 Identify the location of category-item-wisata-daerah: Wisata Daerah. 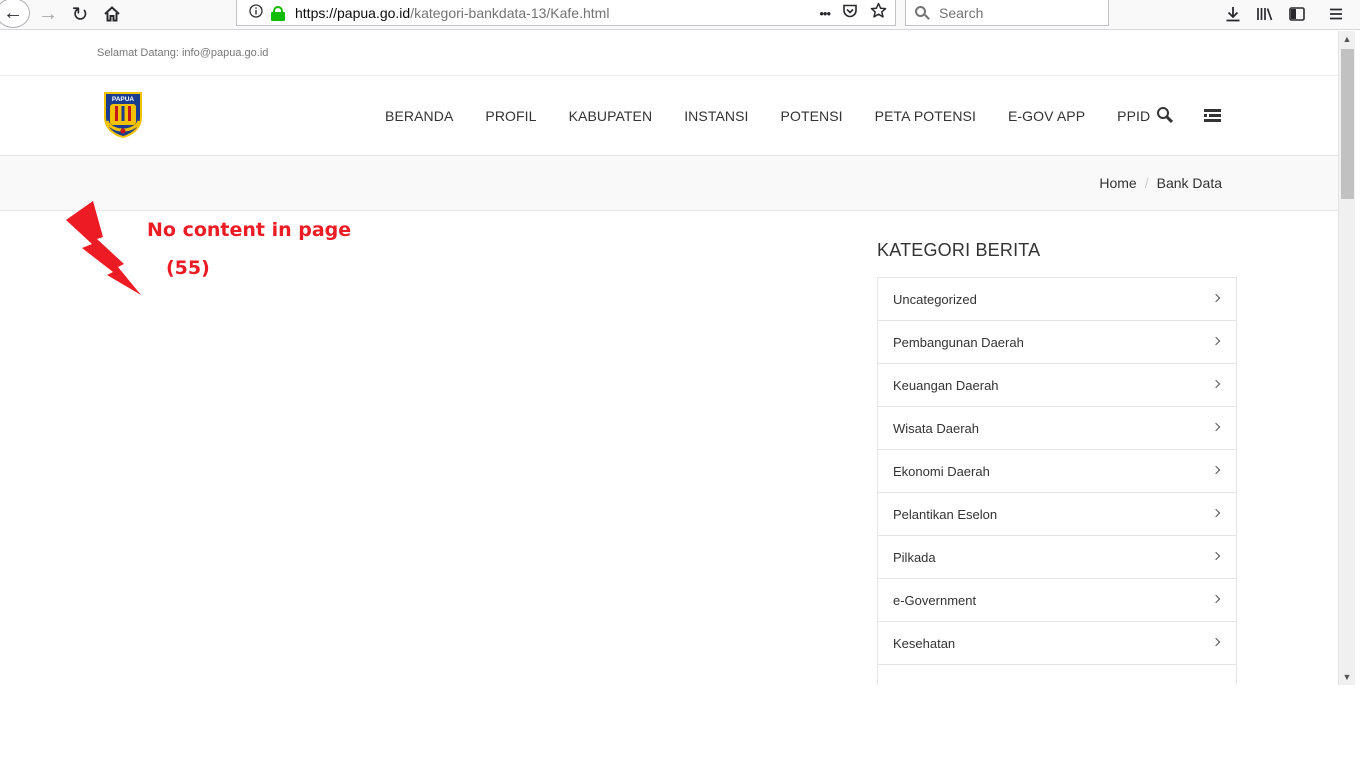
(1057, 428).